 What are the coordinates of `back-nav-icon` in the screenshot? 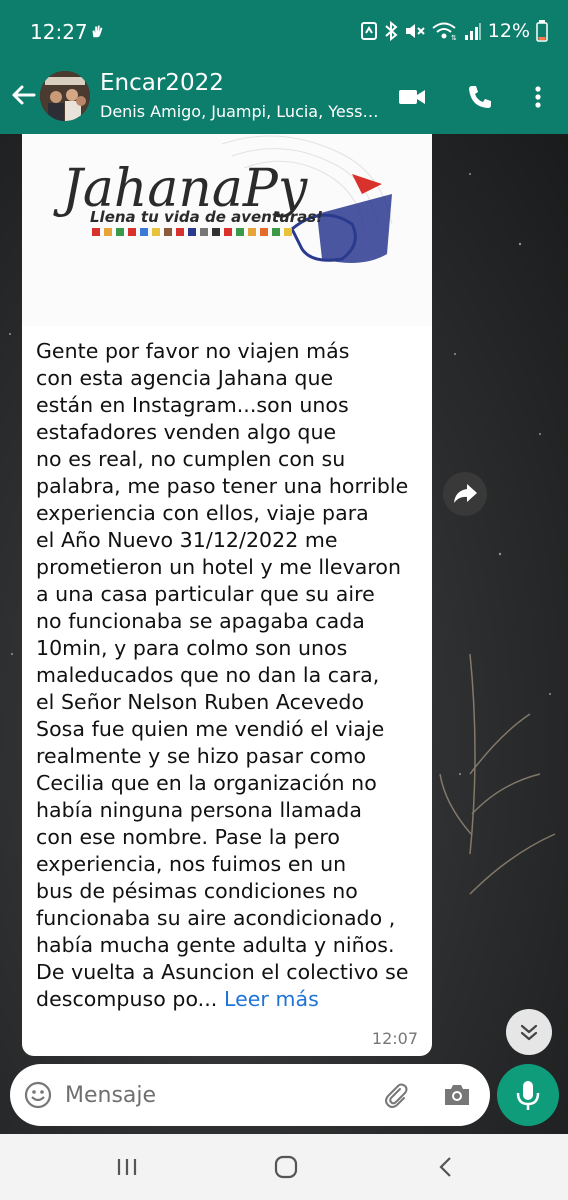 It's located at (446, 1167).